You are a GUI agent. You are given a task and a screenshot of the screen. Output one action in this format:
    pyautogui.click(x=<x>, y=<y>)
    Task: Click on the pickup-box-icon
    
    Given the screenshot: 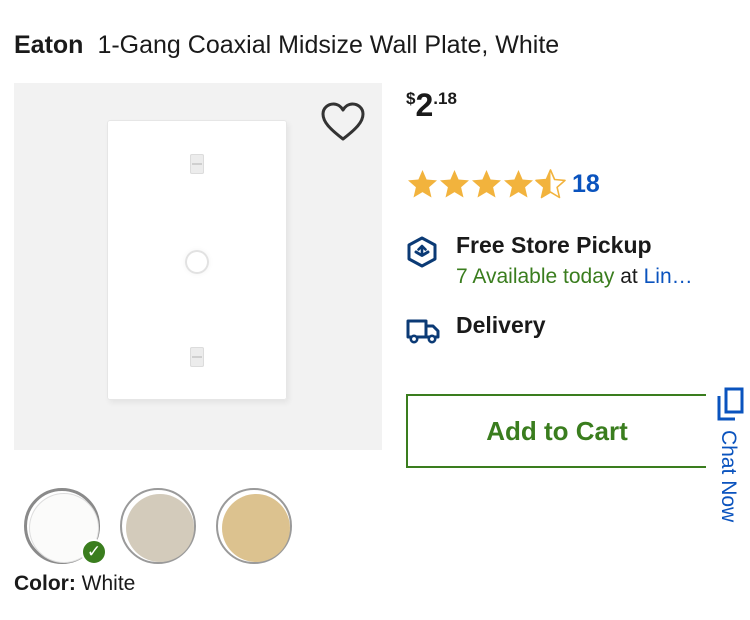 What is the action you would take?
    pyautogui.click(x=422, y=252)
    